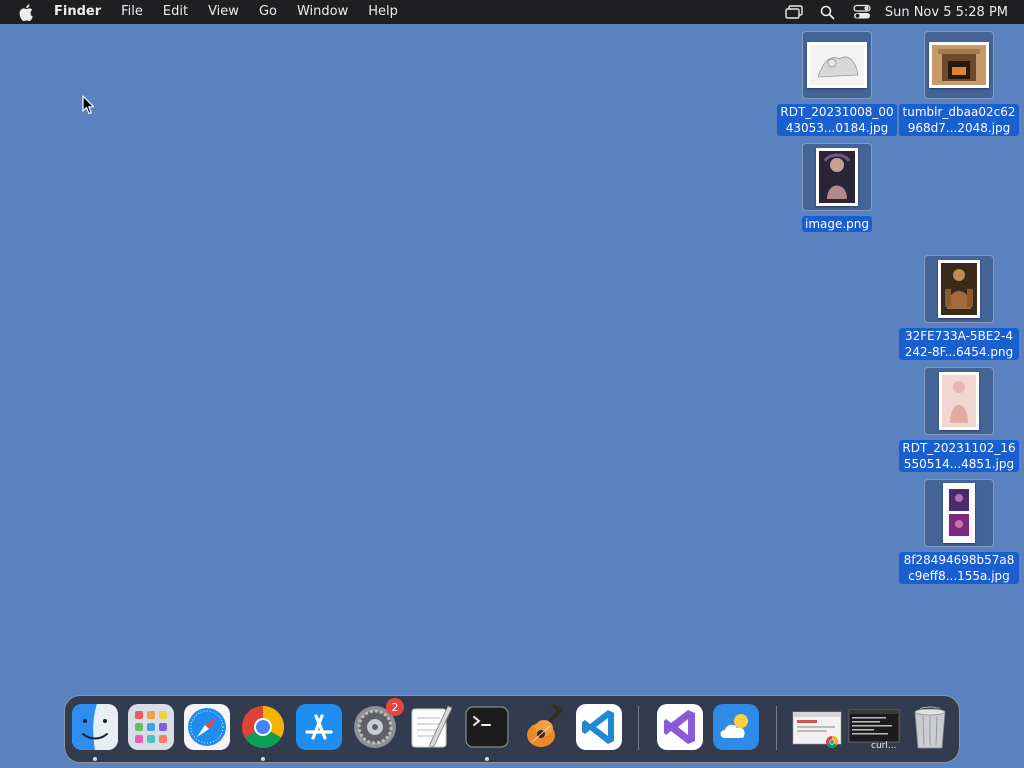  What do you see at coordinates (959, 344) in the screenshot?
I see `file-label: 32FE733A-5BE2-4242-8F...6454.png` at bounding box center [959, 344].